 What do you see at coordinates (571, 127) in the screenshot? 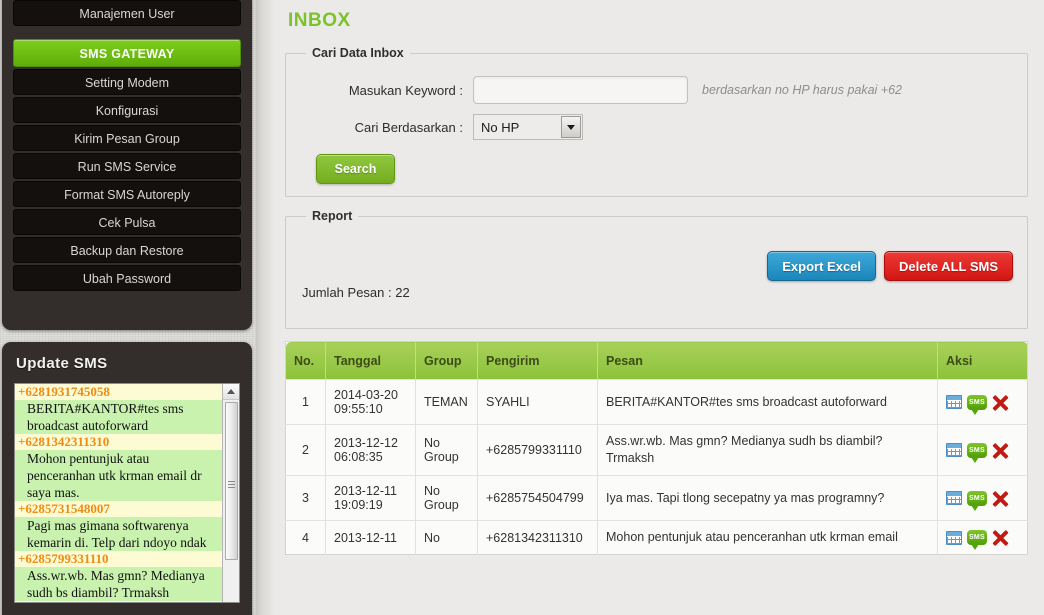
I see `chevron-down-icon` at bounding box center [571, 127].